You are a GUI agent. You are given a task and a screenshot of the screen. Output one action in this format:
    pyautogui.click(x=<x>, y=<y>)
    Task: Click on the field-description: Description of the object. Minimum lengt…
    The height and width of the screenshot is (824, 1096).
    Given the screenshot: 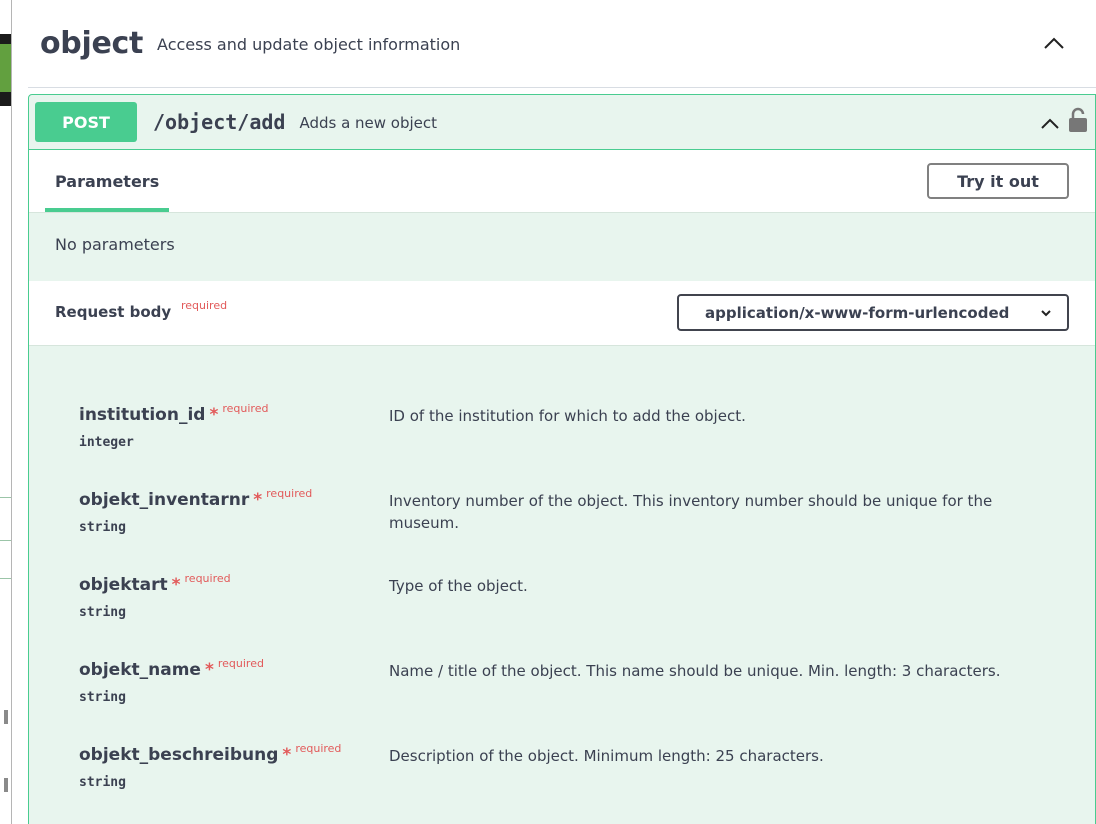 What is the action you would take?
    pyautogui.click(x=606, y=756)
    